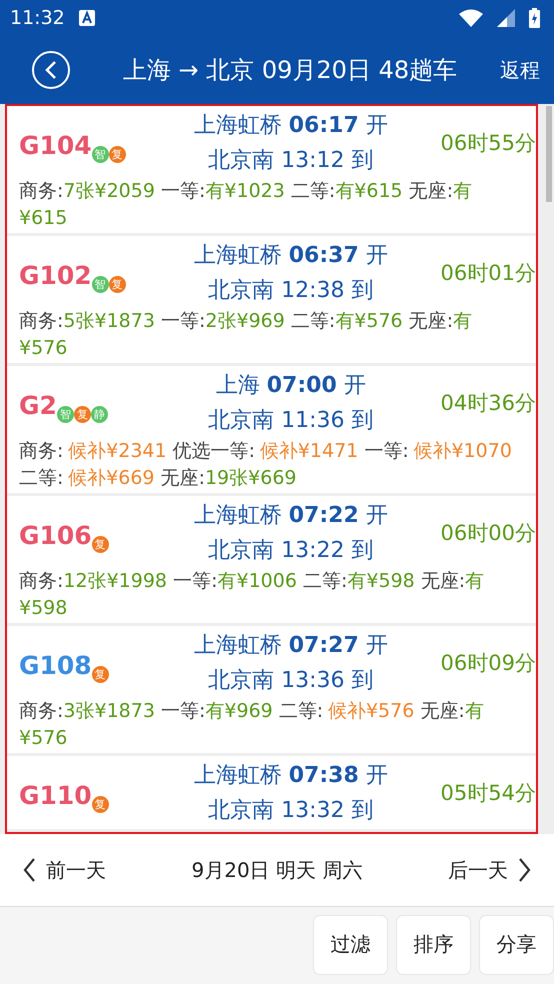 This screenshot has width=554, height=984. Describe the element at coordinates (29, 870) in the screenshot. I see `chevron-left-icon` at that location.